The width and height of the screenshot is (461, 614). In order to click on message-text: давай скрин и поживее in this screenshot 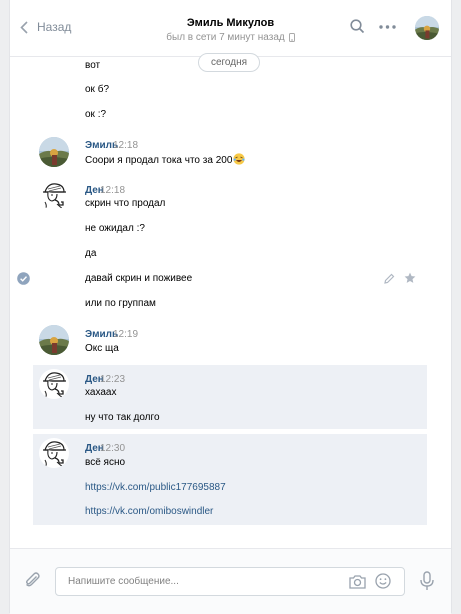, I will do `click(139, 278)`.